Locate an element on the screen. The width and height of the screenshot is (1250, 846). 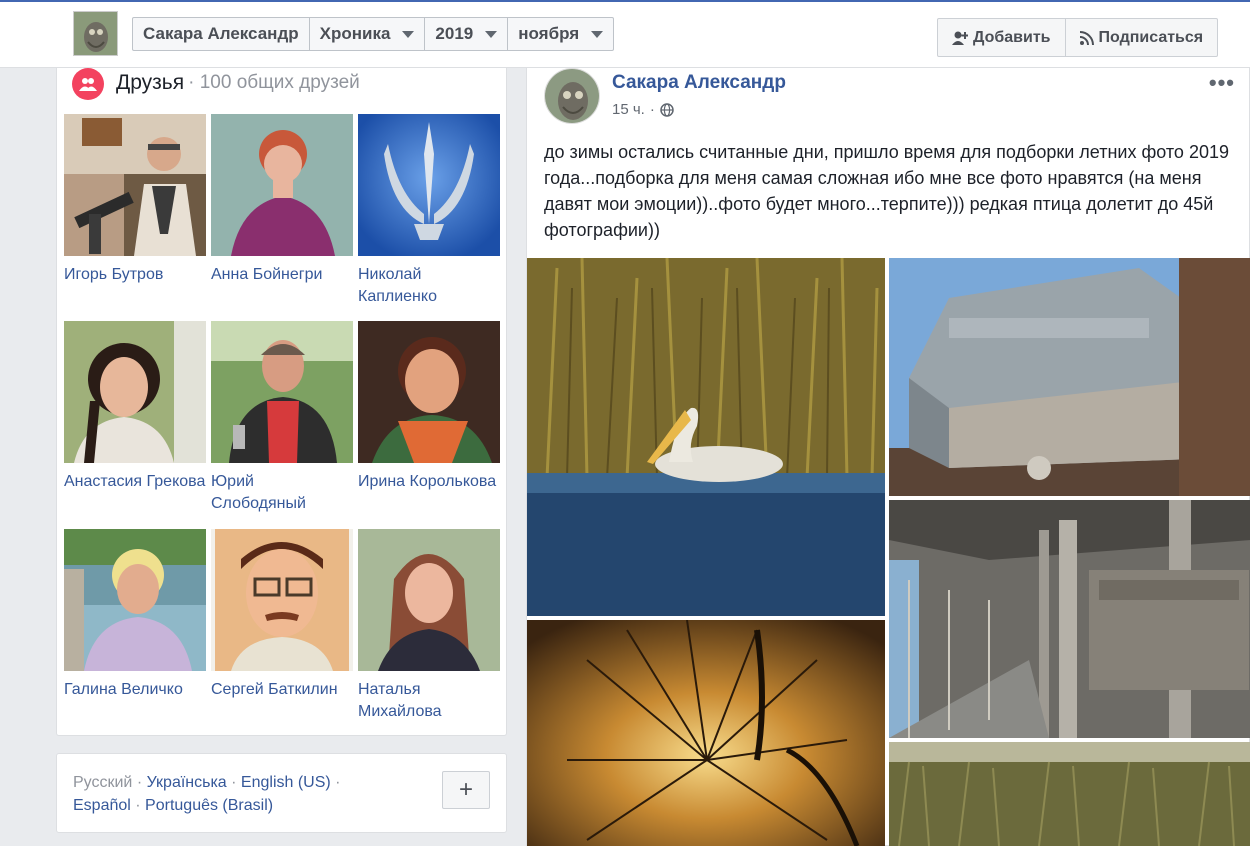
friend-name: Анастасия Грекова is located at coordinates (135, 482).